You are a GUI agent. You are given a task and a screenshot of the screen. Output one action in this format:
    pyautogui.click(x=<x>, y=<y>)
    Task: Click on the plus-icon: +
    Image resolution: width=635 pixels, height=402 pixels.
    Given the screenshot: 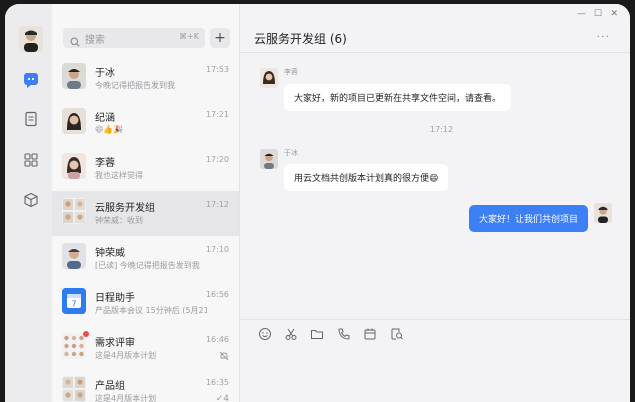 What is the action you would take?
    pyautogui.click(x=220, y=38)
    